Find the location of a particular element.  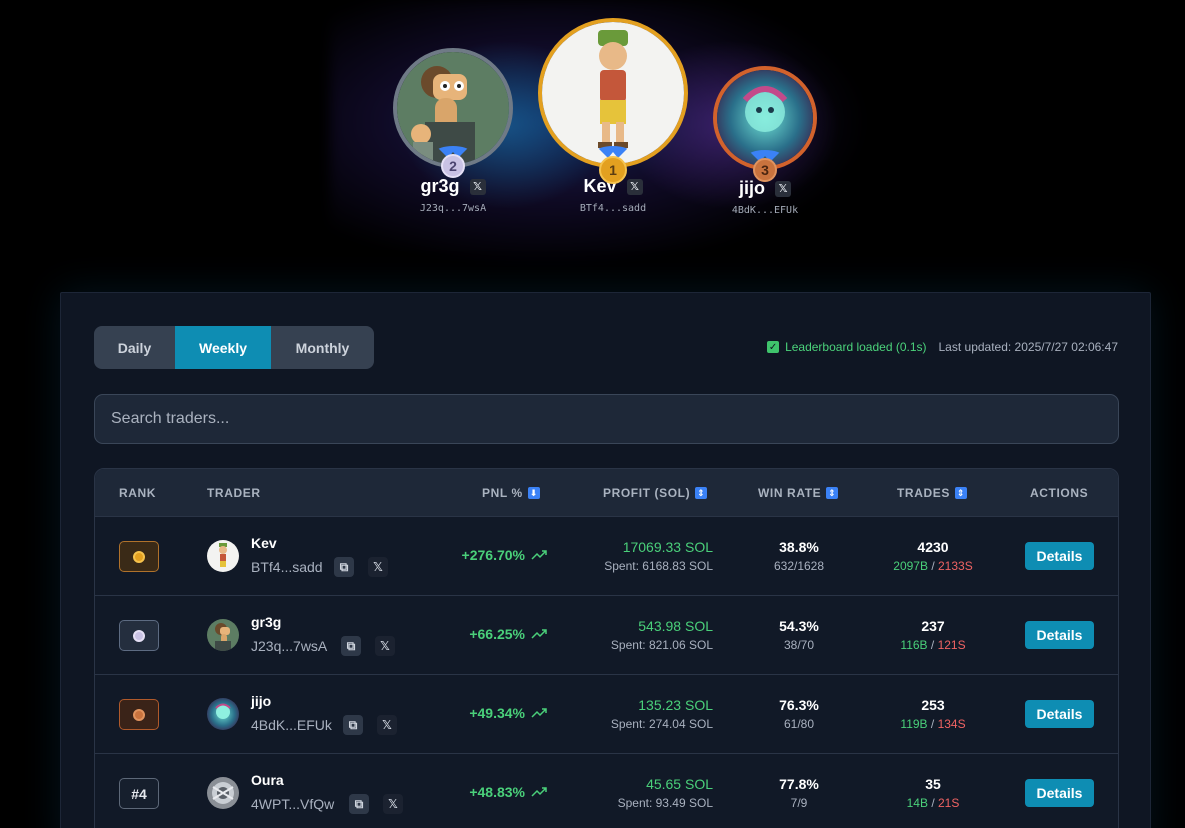

buys-value: 119B is located at coordinates (914, 724).